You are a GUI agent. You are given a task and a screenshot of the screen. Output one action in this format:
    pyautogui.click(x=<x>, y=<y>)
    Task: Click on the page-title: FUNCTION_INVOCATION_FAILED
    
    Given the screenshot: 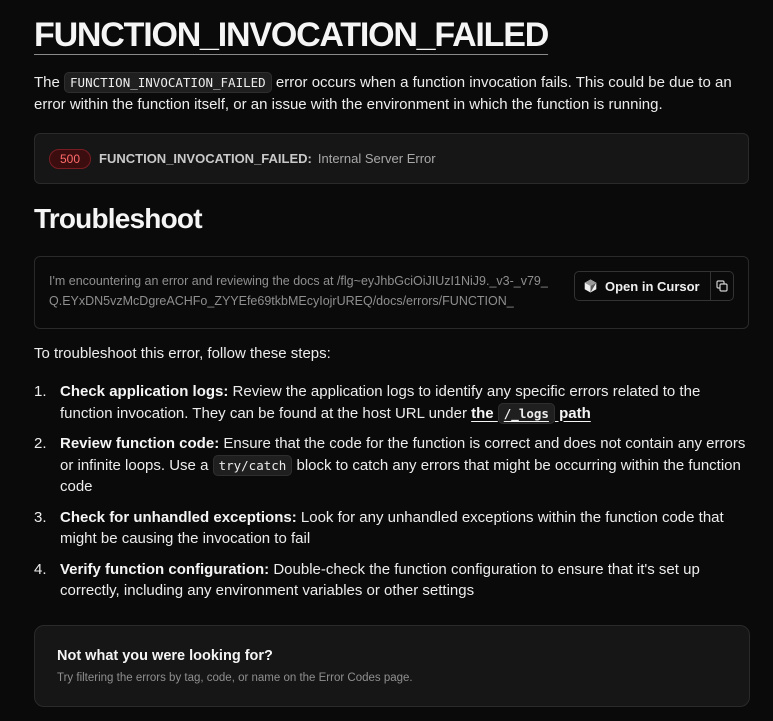 What is the action you would take?
    pyautogui.click(x=291, y=35)
    